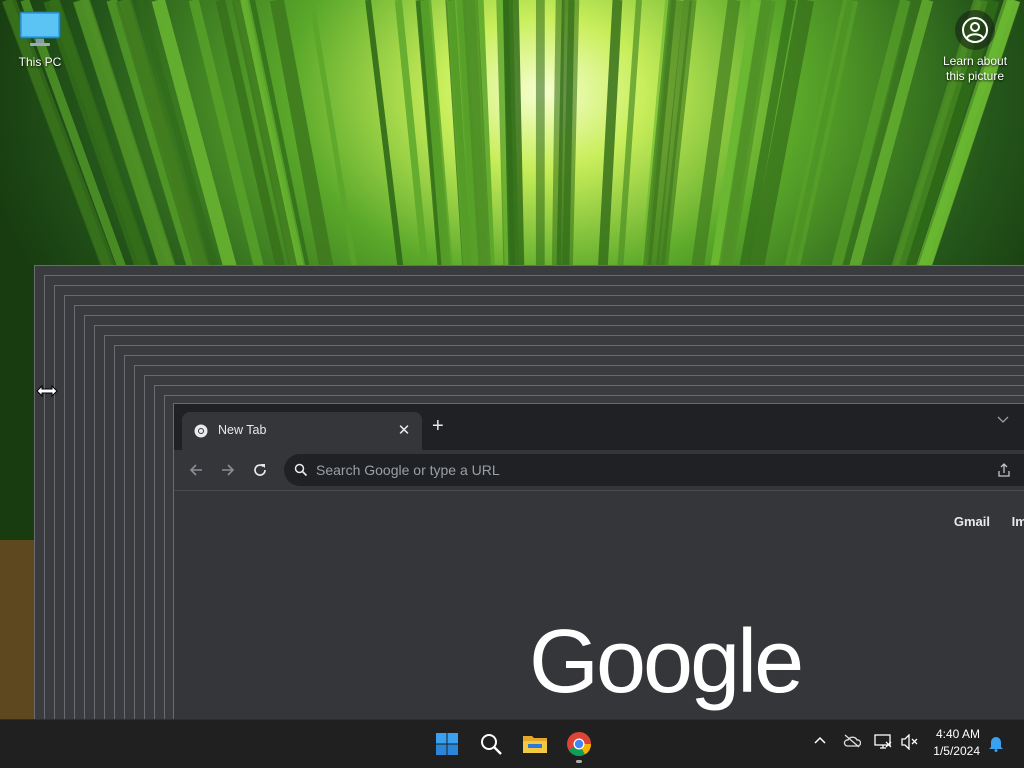 This screenshot has height=768, width=1024. I want to click on start-button, so click(447, 744).